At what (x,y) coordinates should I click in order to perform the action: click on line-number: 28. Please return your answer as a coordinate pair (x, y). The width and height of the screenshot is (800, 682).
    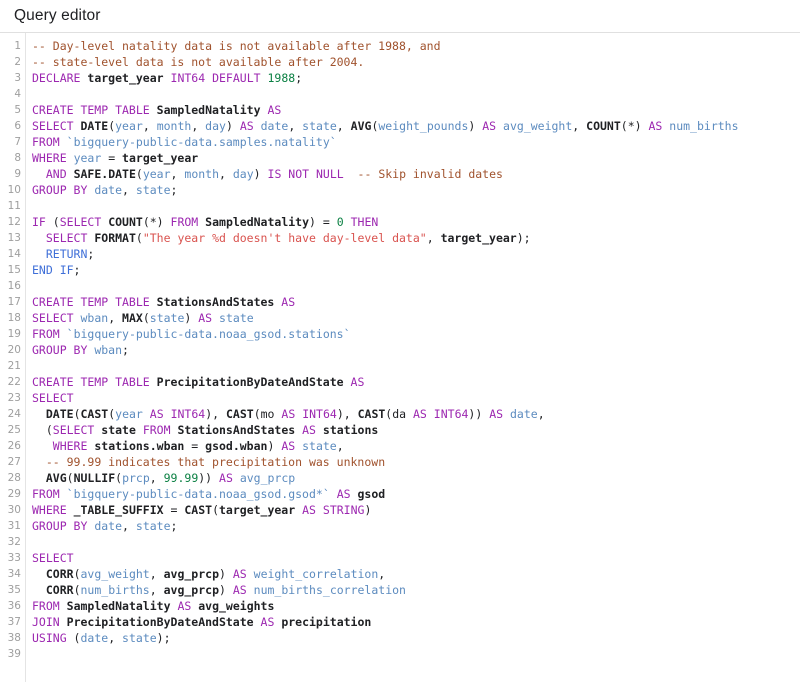
    Looking at the image, I should click on (14, 478).